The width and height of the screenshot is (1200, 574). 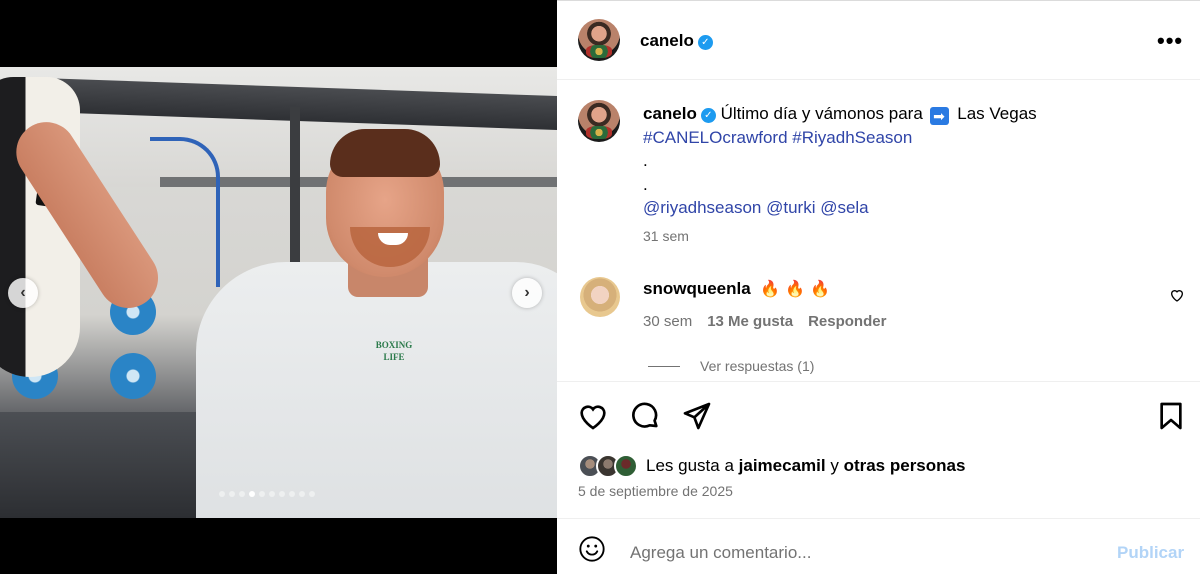 What do you see at coordinates (777, 137) in the screenshot?
I see `caption-hashtags: #CANELOcrawford #RiyadhSeason` at bounding box center [777, 137].